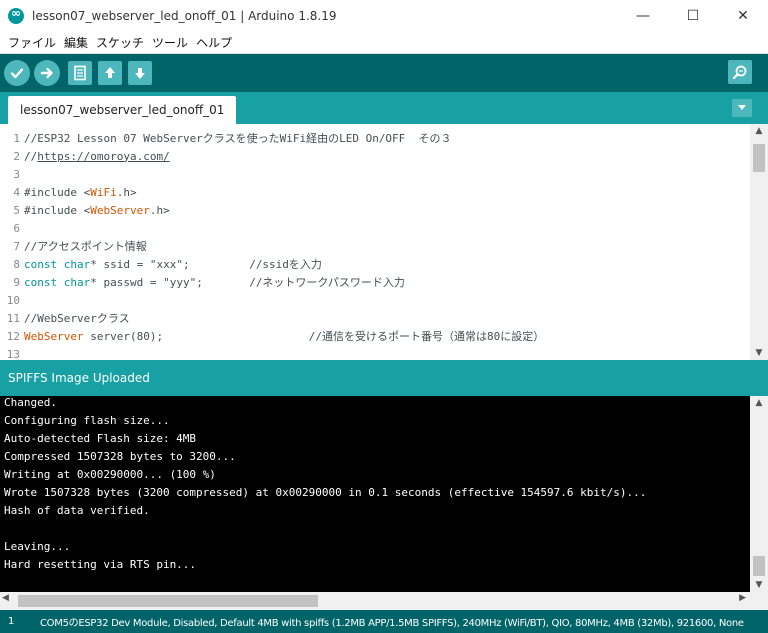  What do you see at coordinates (247, 282) in the screenshot?
I see `code-token: * passwd = "yyy"; //ネットワークパスワード入力` at bounding box center [247, 282].